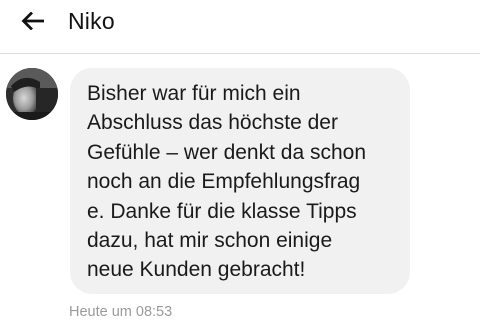 This screenshot has height=333, width=480. I want to click on back-button, so click(33, 21).